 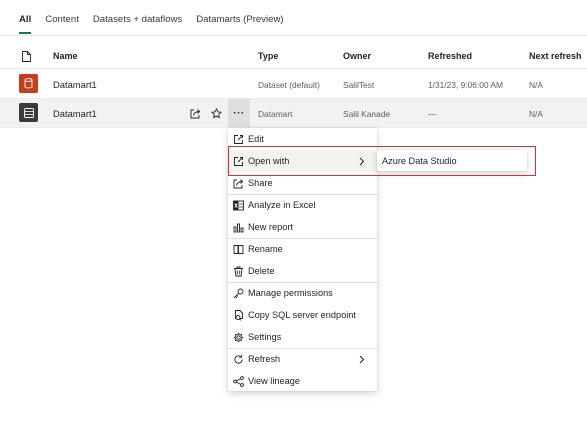 What do you see at coordinates (357, 56) in the screenshot?
I see `column-header-owner: Owner` at bounding box center [357, 56].